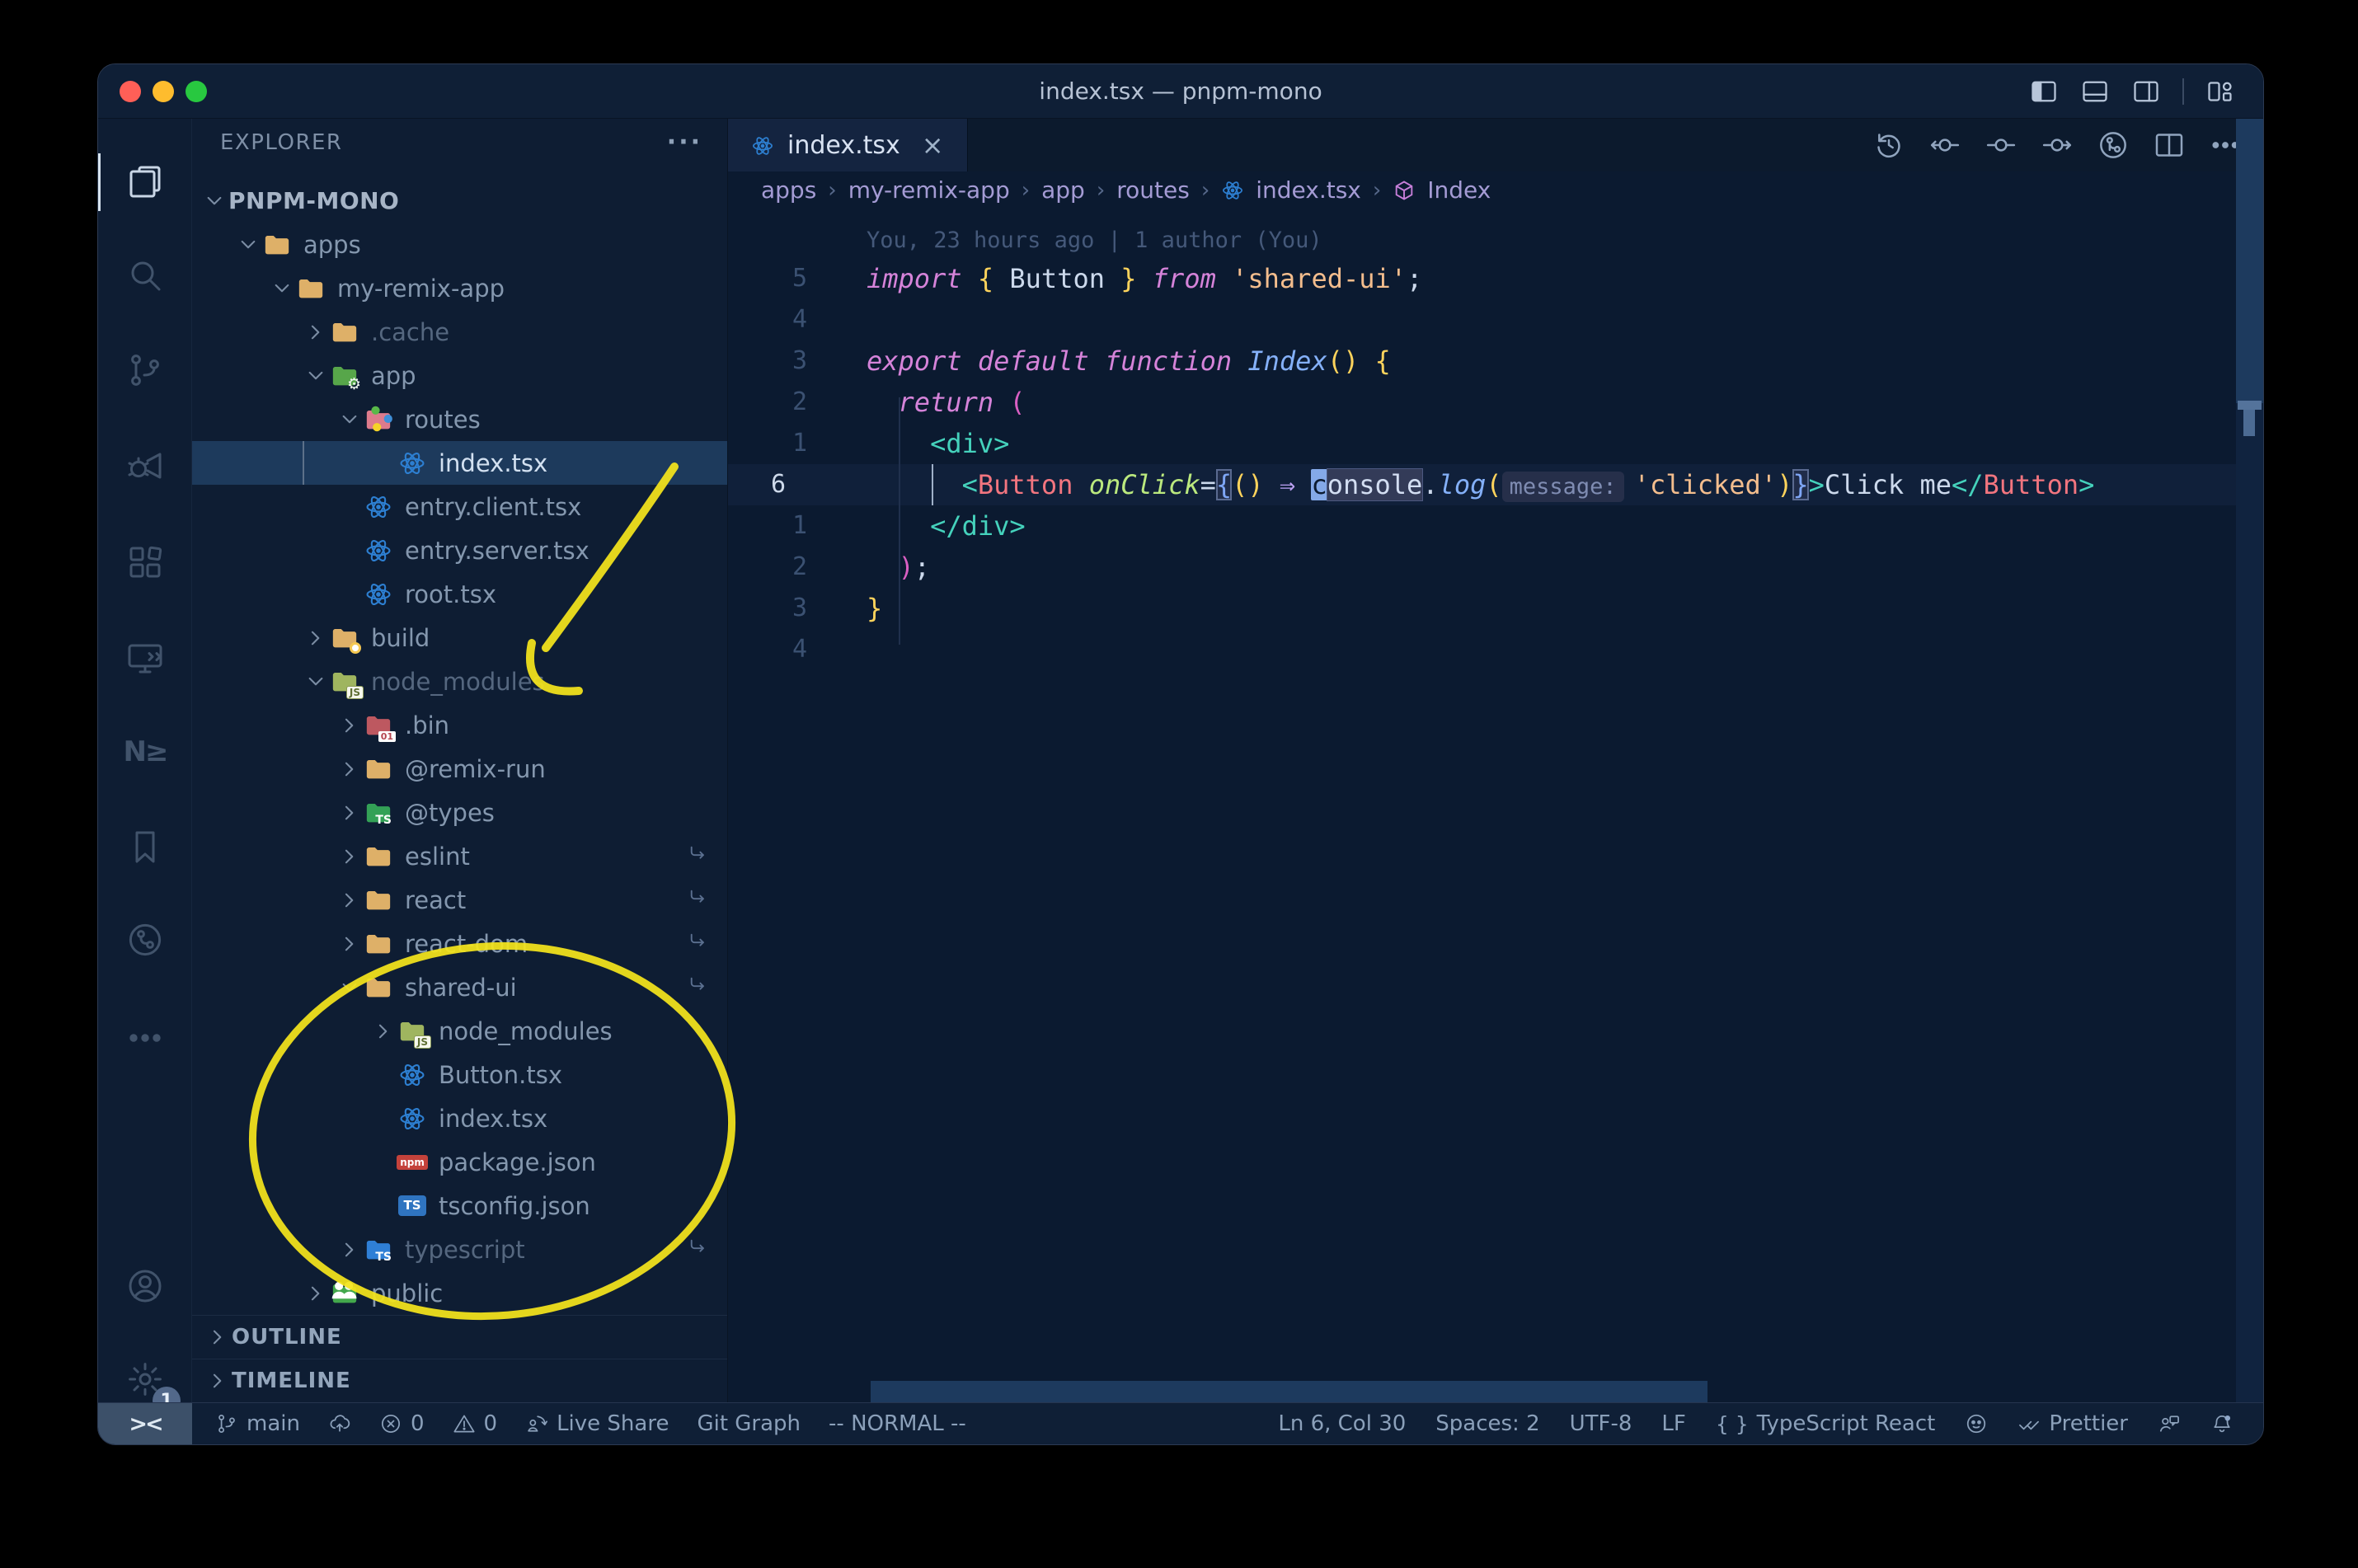 Image resolution: width=2358 pixels, height=1568 pixels. Describe the element at coordinates (1601, 1423) in the screenshot. I see `status-item-utf-8: UTF-8` at that location.